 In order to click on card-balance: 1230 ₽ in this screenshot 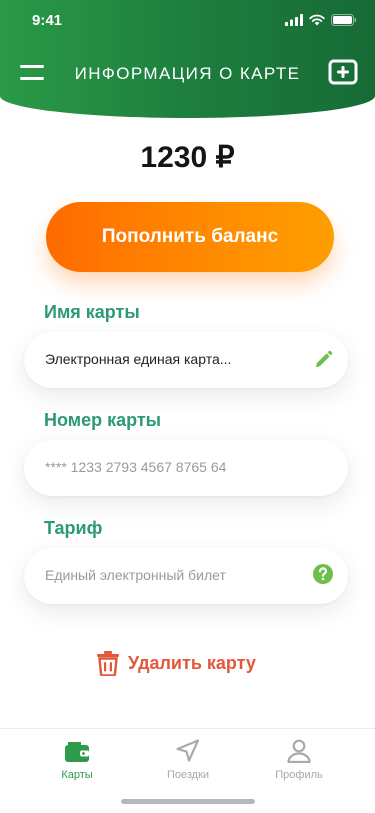, I will do `click(187, 157)`.